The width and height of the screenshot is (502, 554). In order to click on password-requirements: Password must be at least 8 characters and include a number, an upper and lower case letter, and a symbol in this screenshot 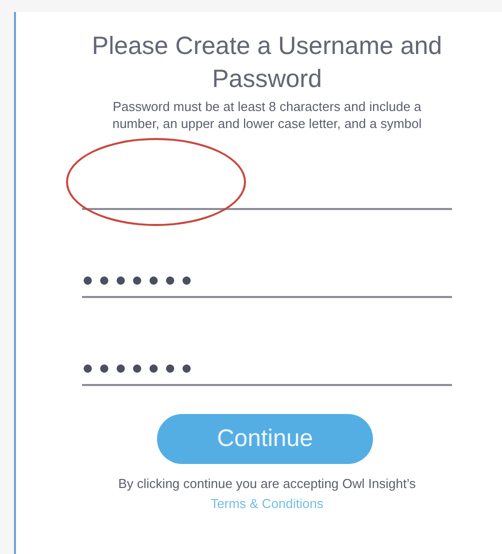, I will do `click(267, 115)`.